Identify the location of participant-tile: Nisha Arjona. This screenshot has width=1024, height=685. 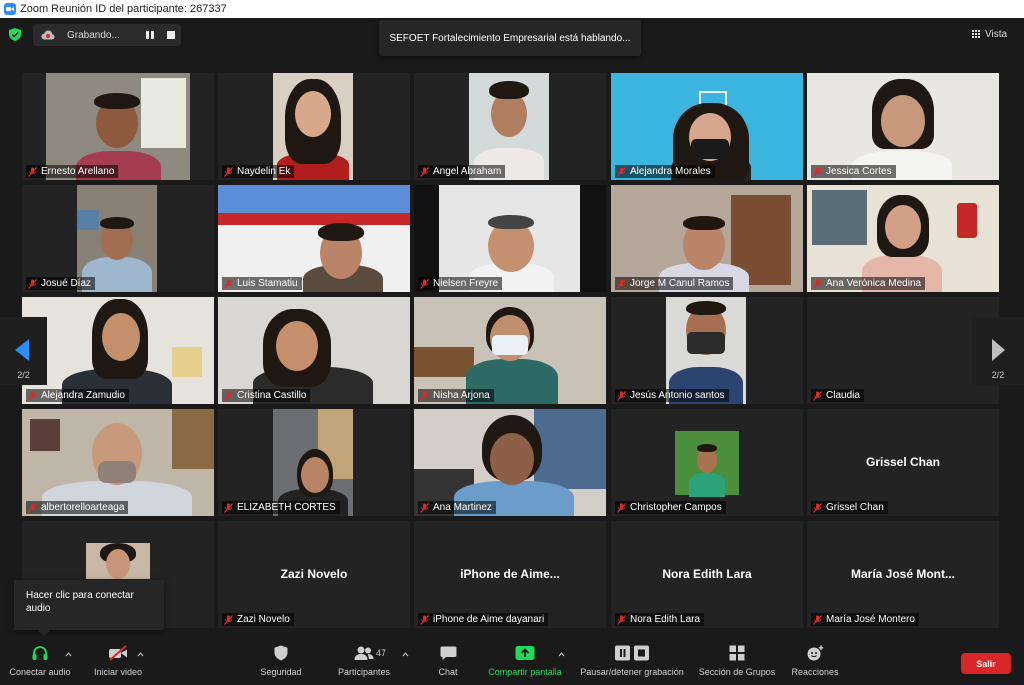
(510, 350).